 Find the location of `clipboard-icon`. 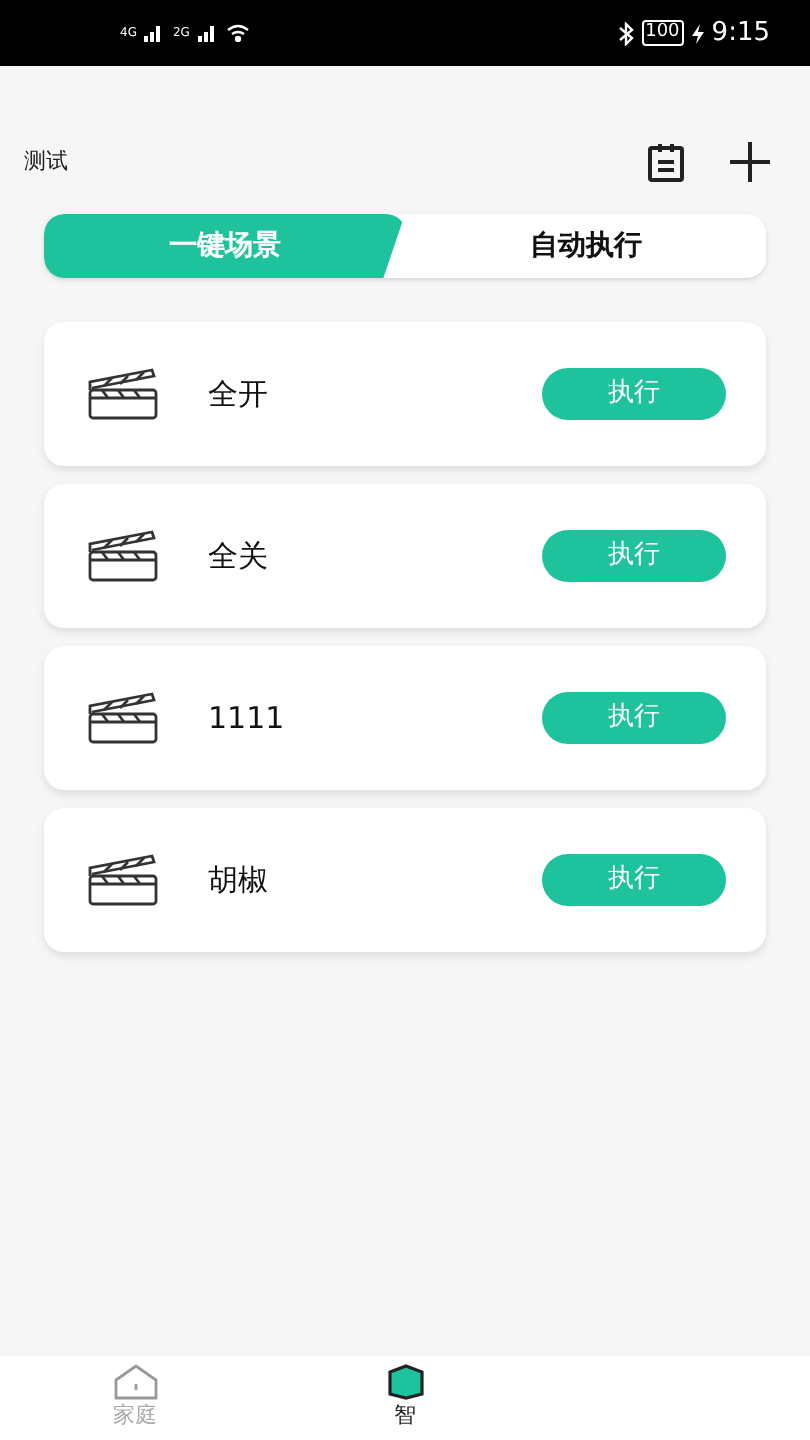

clipboard-icon is located at coordinates (666, 162).